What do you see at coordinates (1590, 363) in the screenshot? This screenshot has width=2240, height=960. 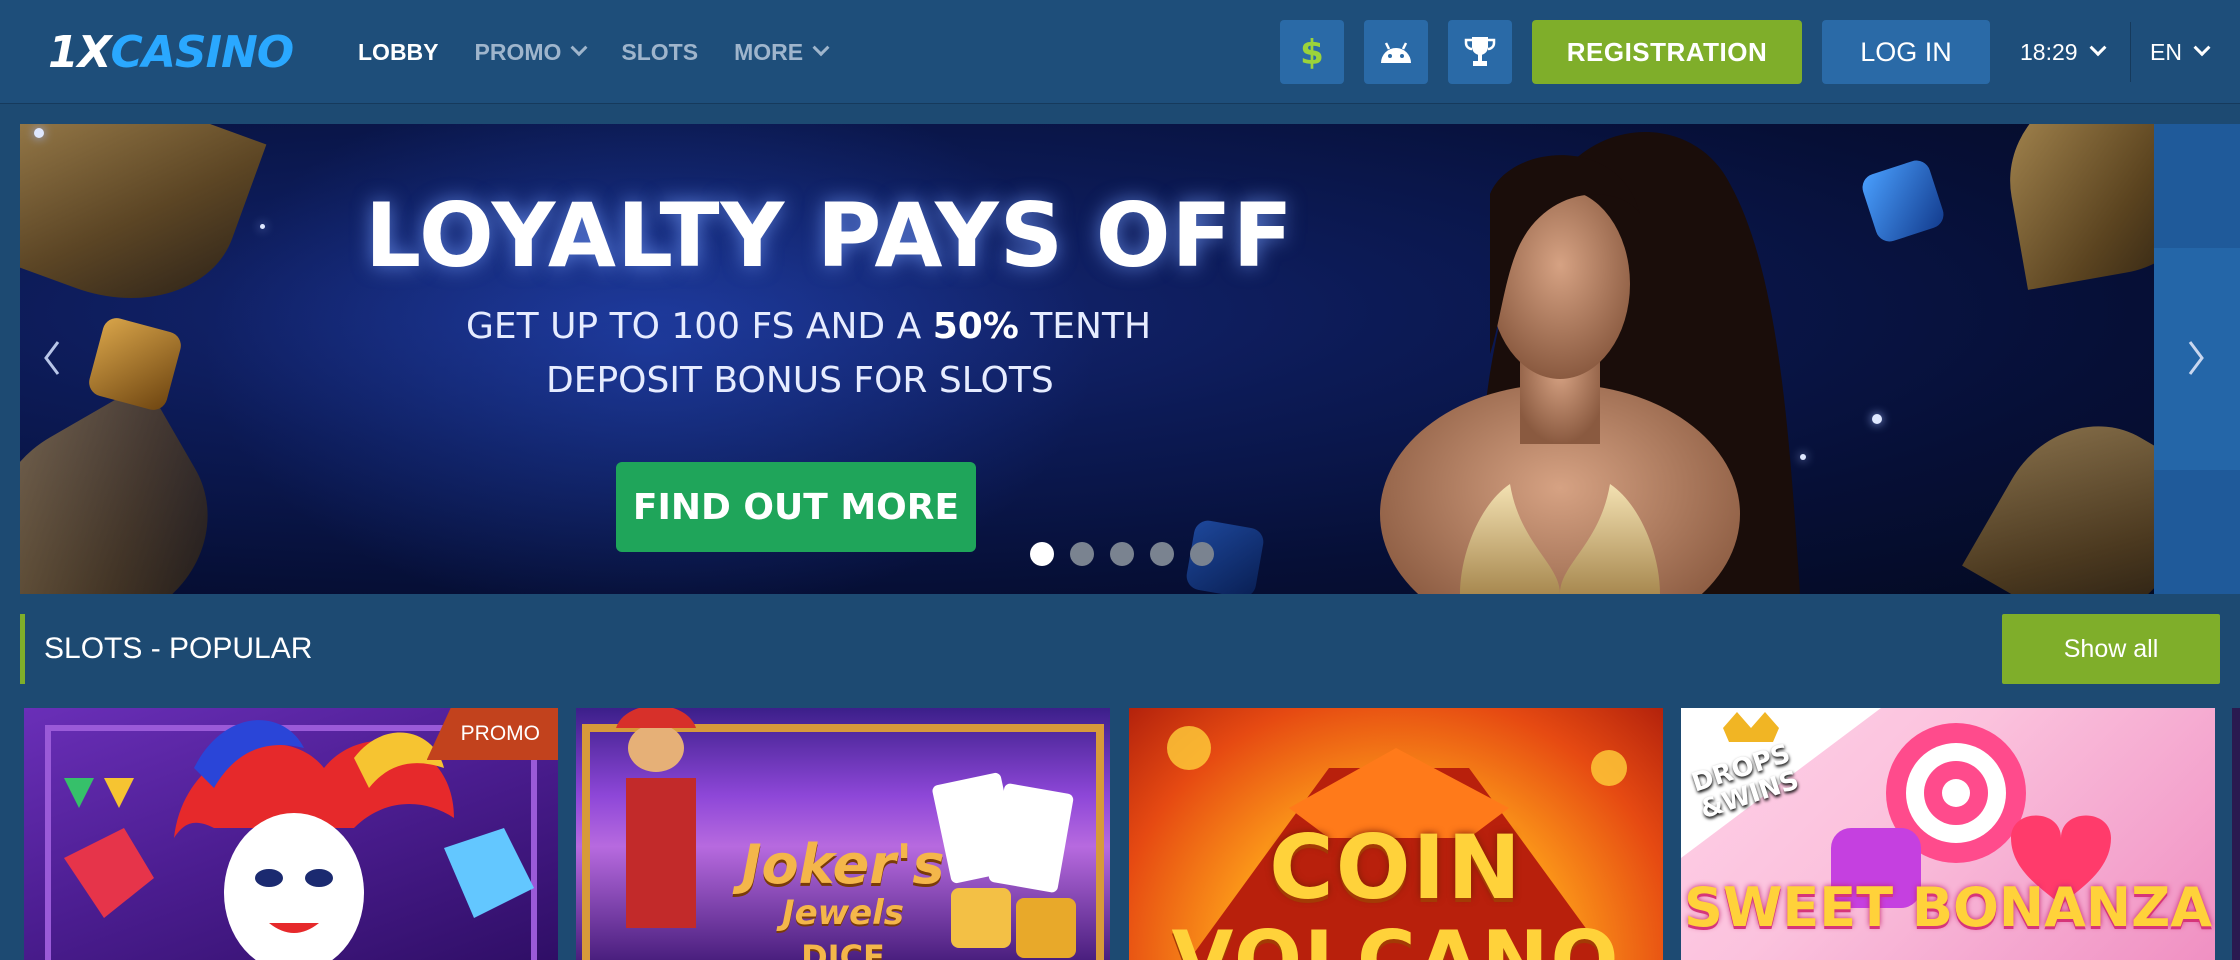 I see `model-illustration` at bounding box center [1590, 363].